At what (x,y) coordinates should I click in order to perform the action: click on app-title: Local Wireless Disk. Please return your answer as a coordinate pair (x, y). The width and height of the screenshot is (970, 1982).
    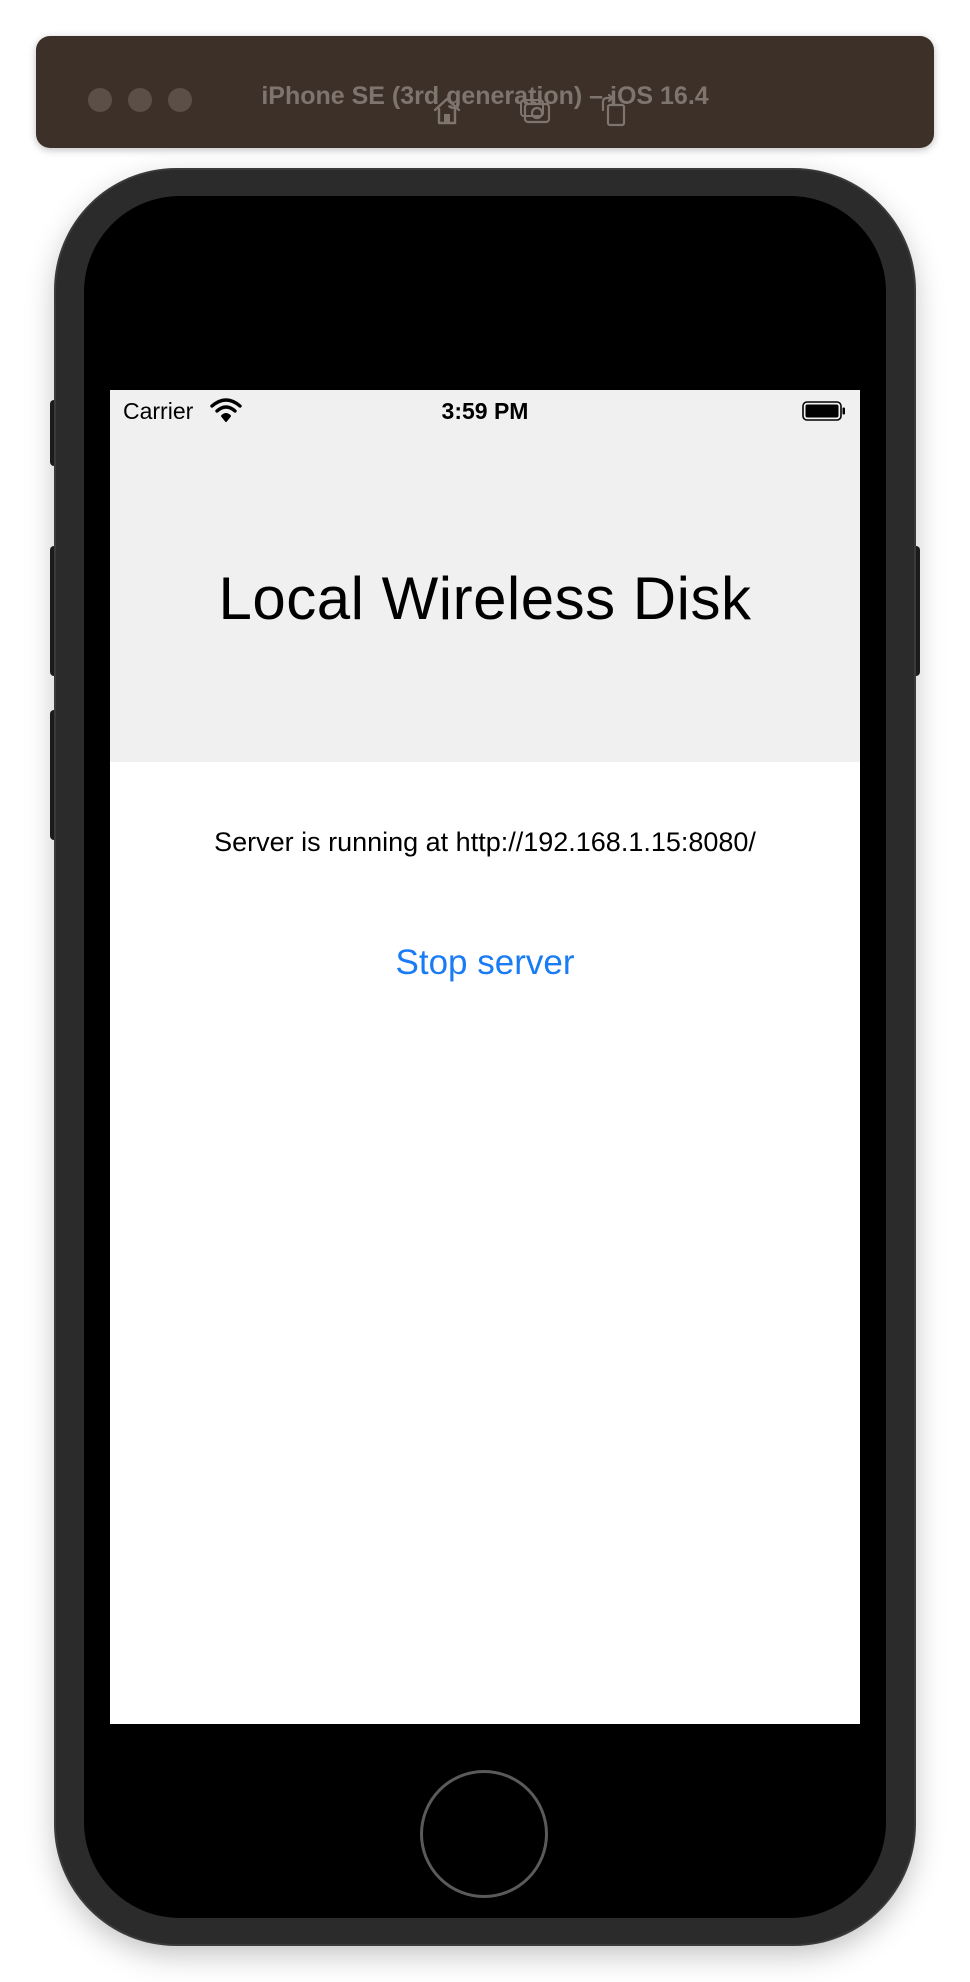
    Looking at the image, I should click on (485, 598).